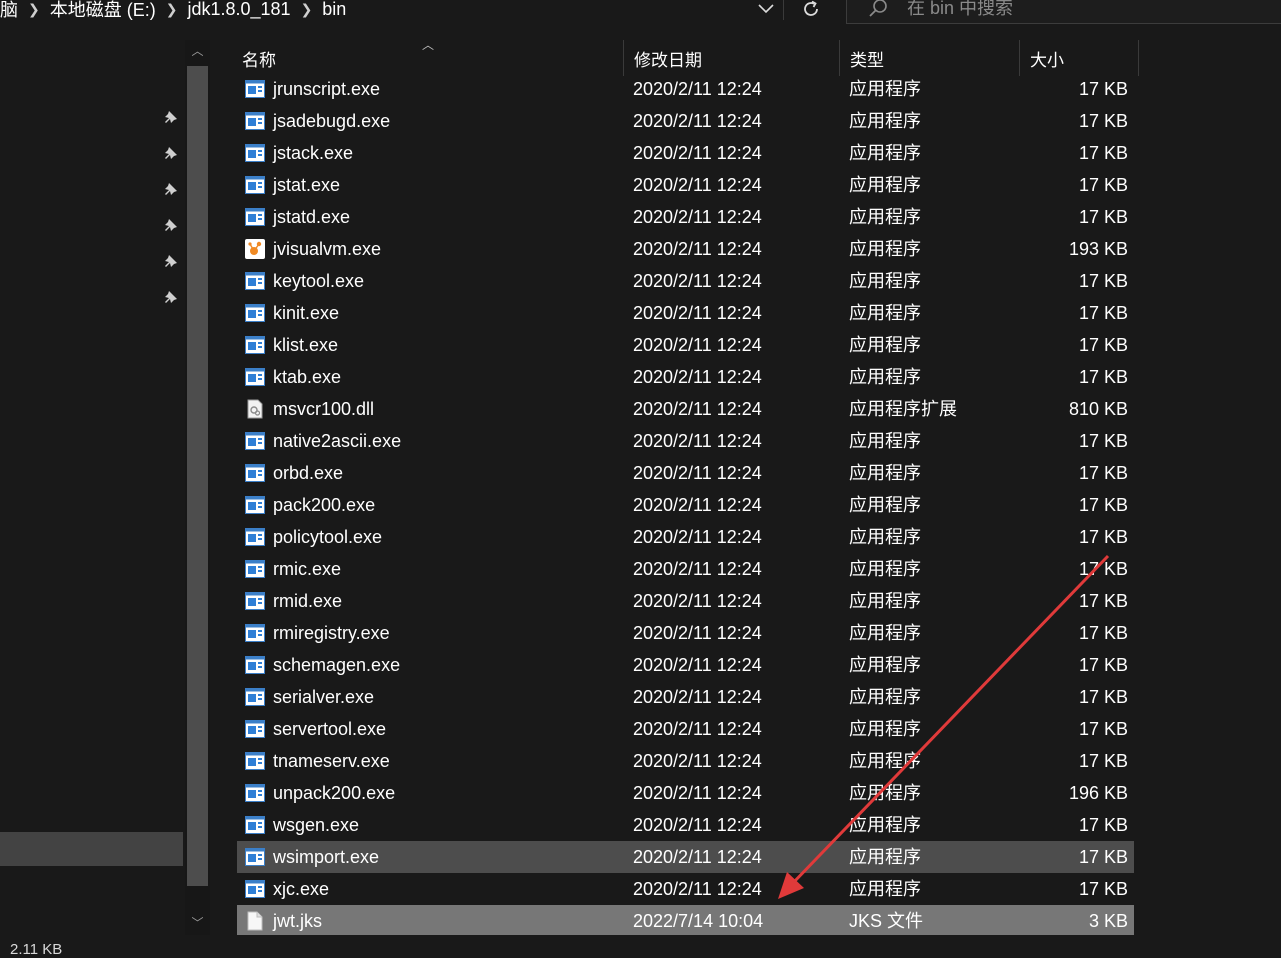 The height and width of the screenshot is (958, 1281). I want to click on nav-scrollbar: ︿ ﹀, so click(197, 487).